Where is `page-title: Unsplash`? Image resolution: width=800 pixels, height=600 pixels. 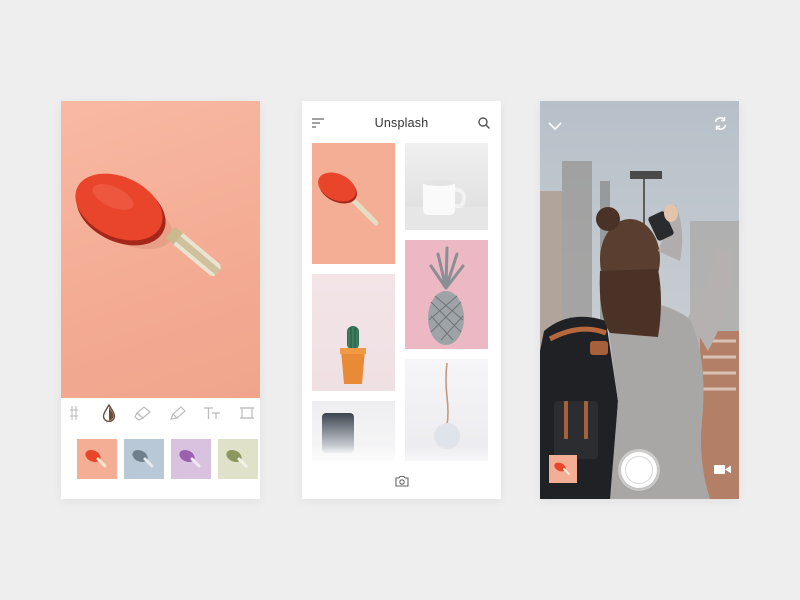 page-title: Unsplash is located at coordinates (401, 123).